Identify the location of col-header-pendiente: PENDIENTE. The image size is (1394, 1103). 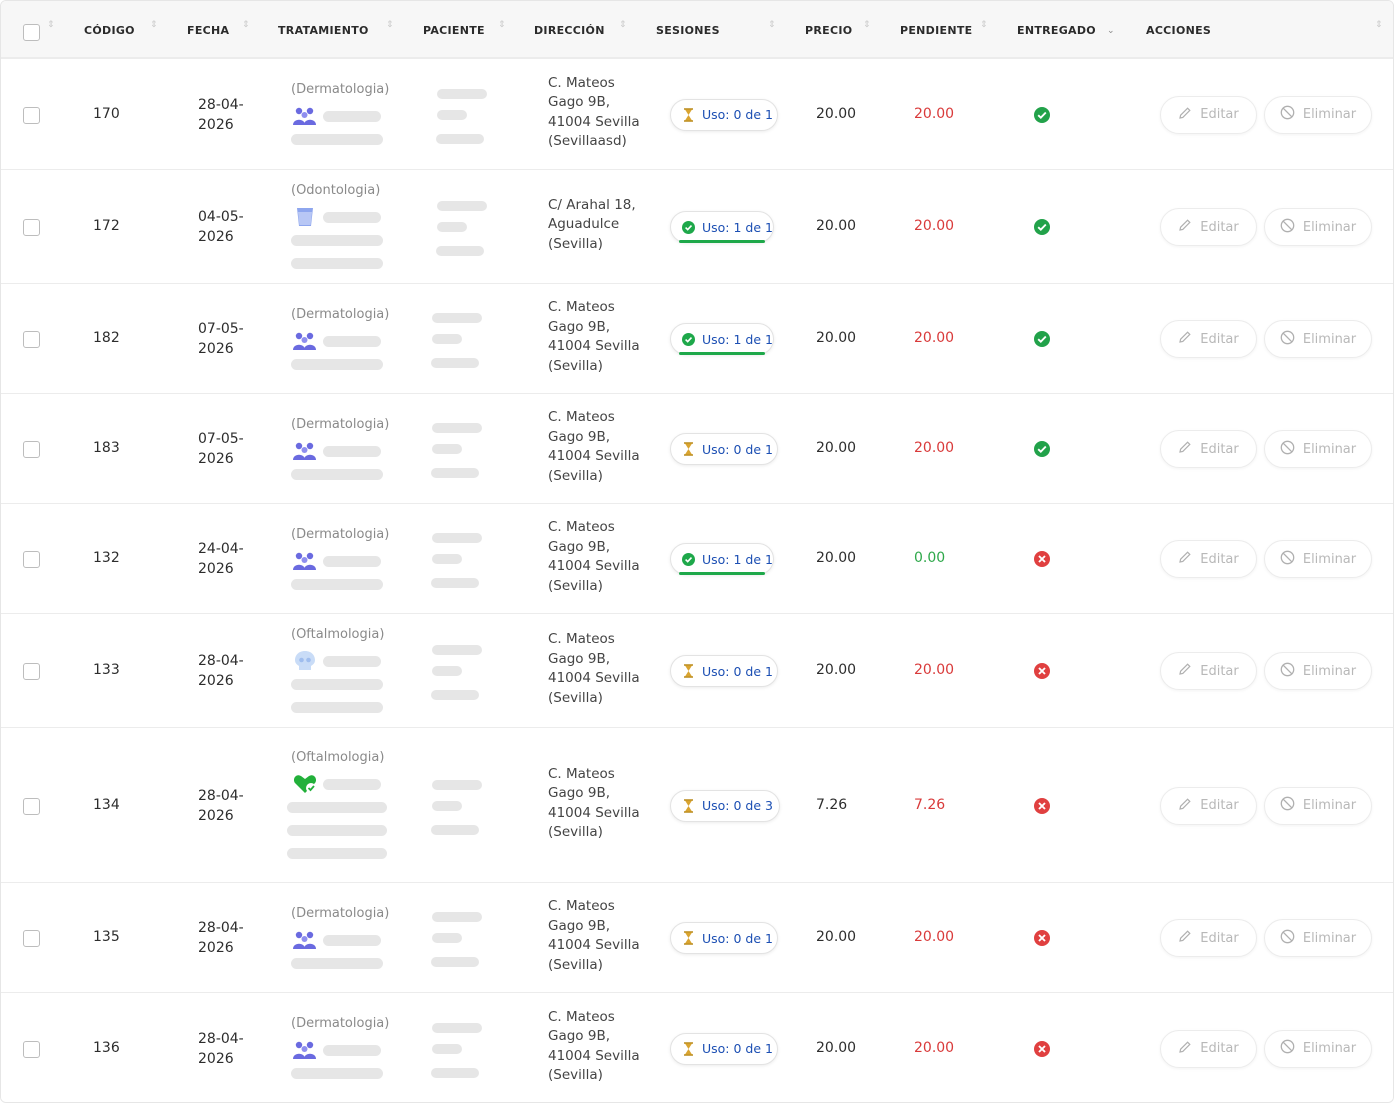
(936, 30).